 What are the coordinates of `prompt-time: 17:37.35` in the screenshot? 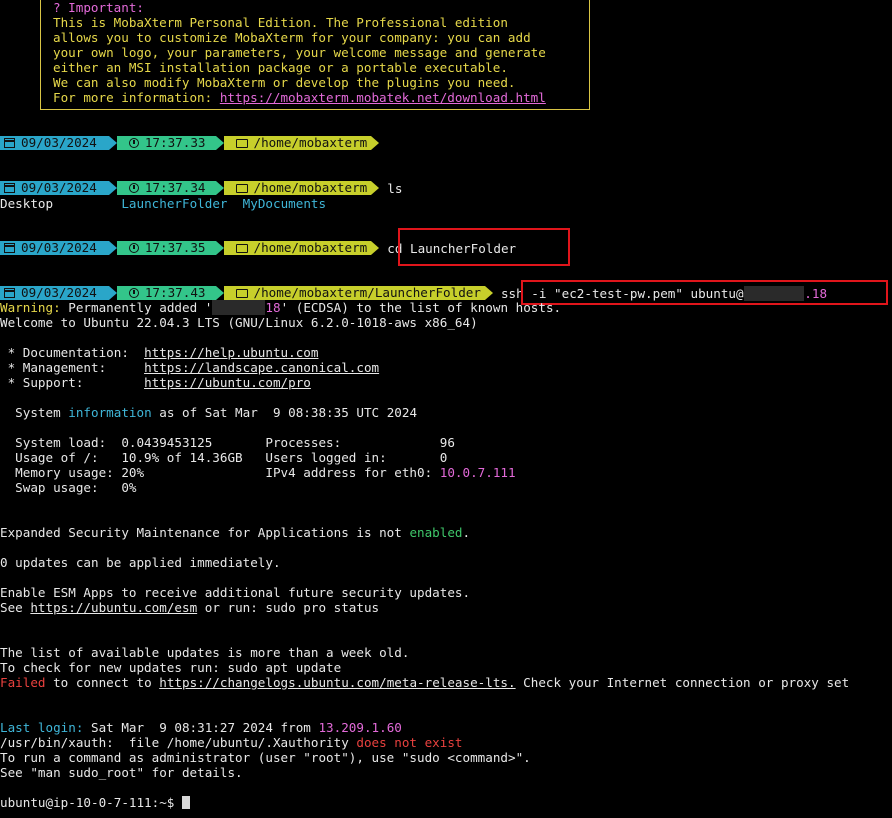 It's located at (175, 247).